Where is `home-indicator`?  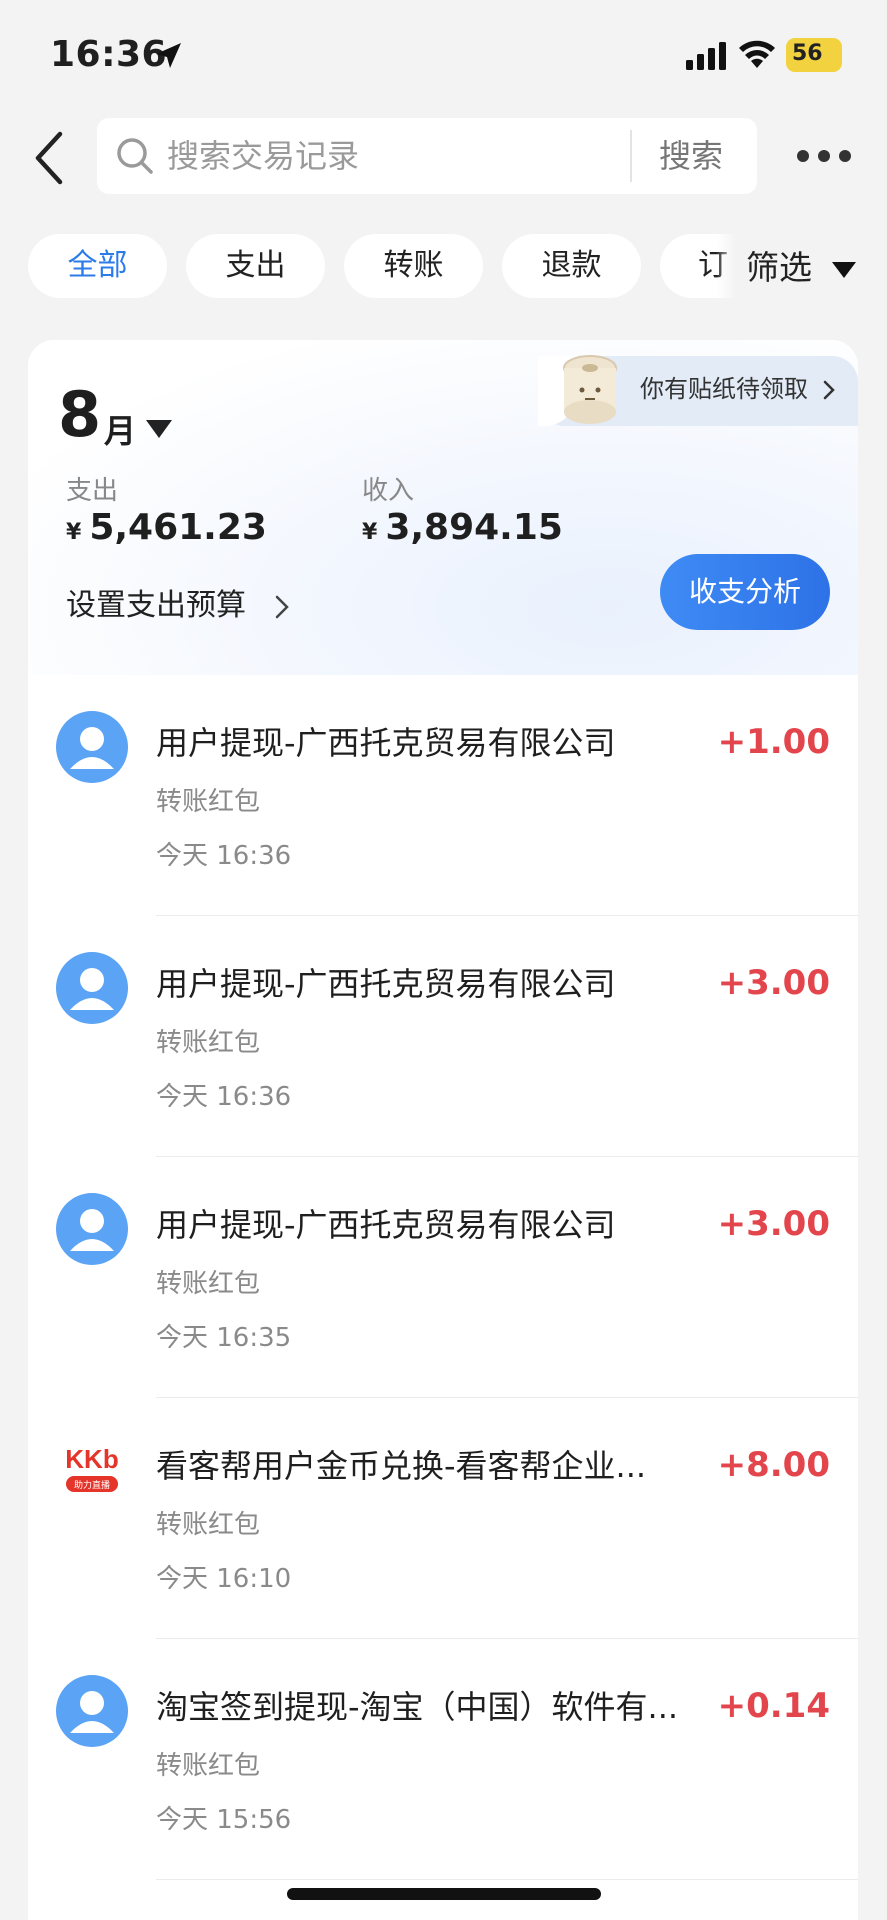 home-indicator is located at coordinates (444, 1894).